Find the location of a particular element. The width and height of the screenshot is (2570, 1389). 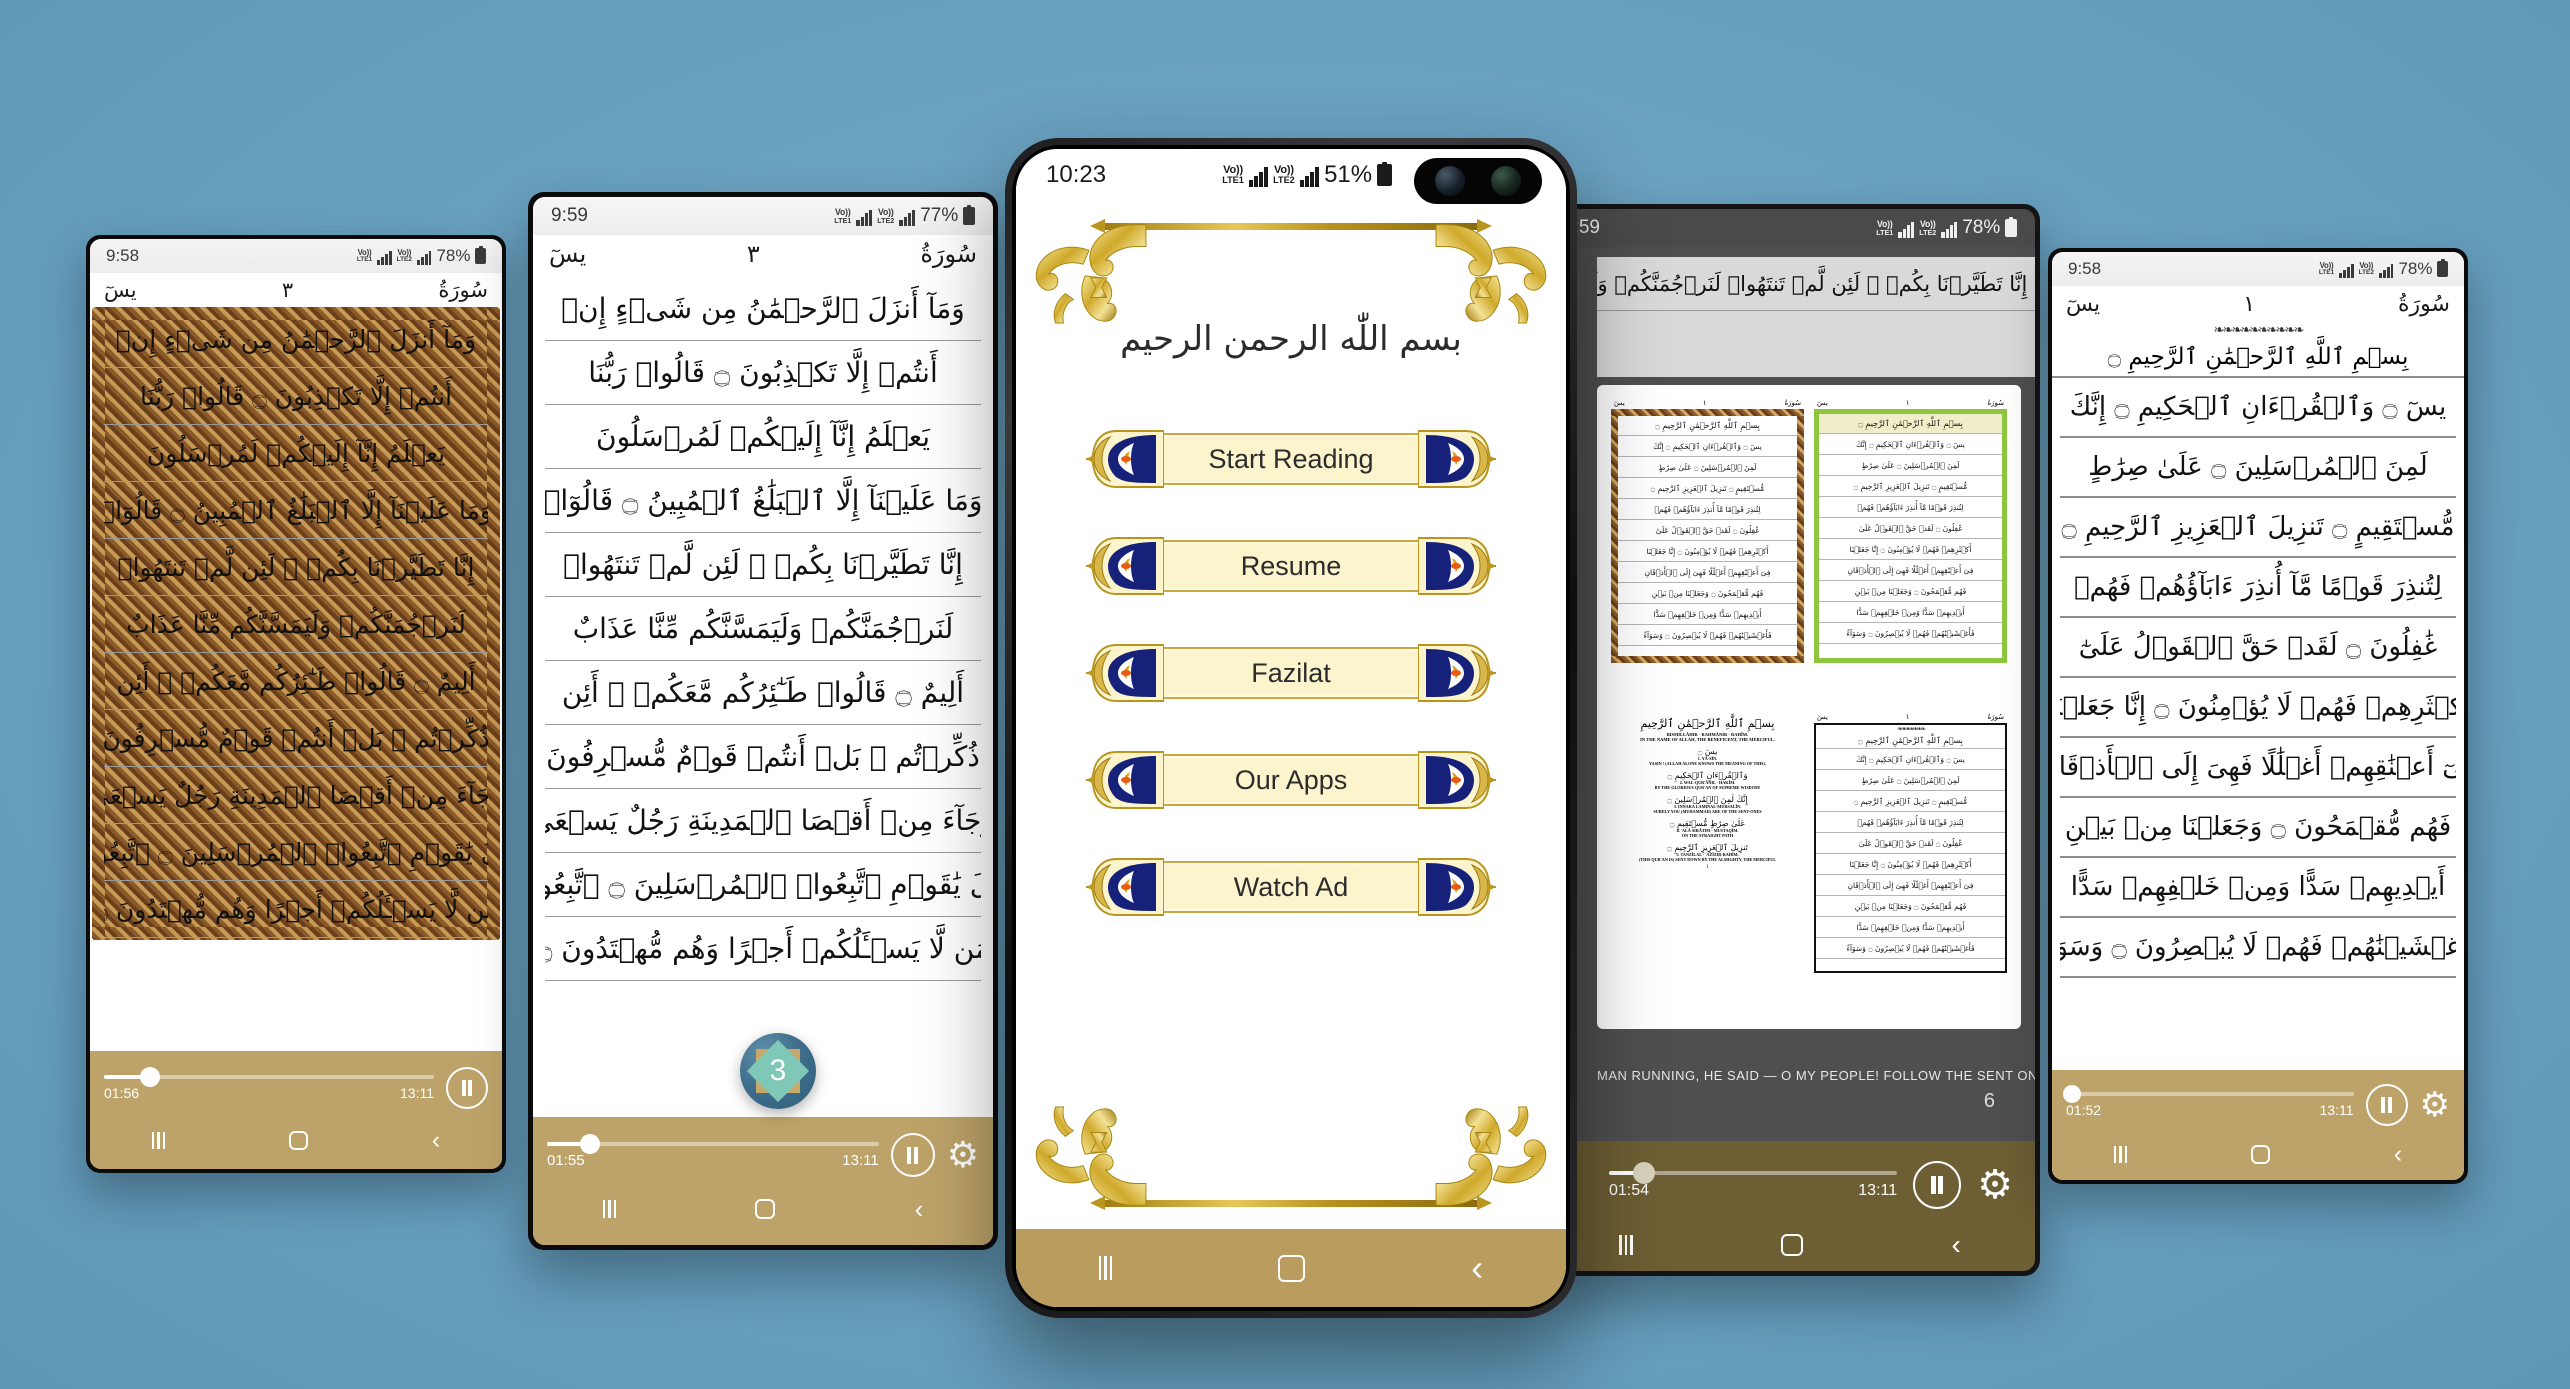

eng-verse-arabic: وَٱلۡقُرۡءَانِ ٱلۡحَكِيمِ ۝ is located at coordinates (1707, 775).